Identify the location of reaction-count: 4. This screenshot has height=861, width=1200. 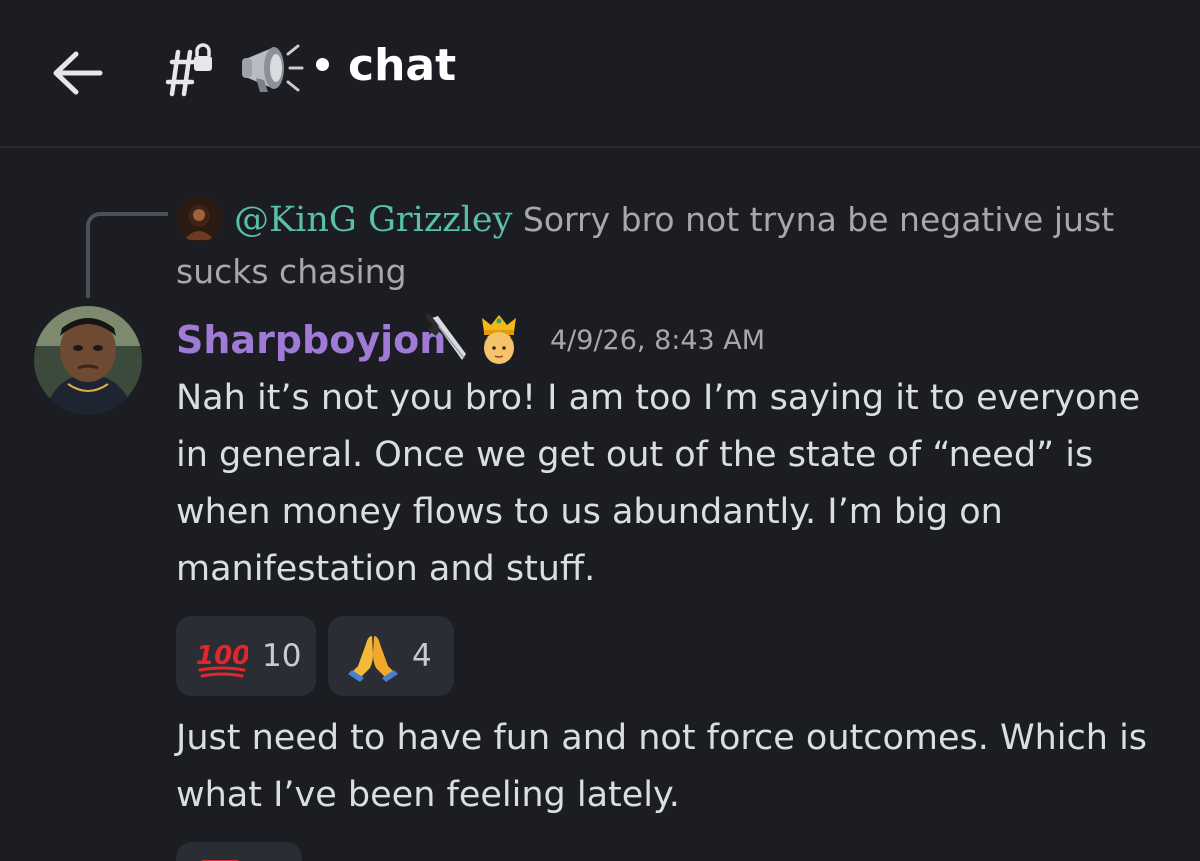
(422, 656).